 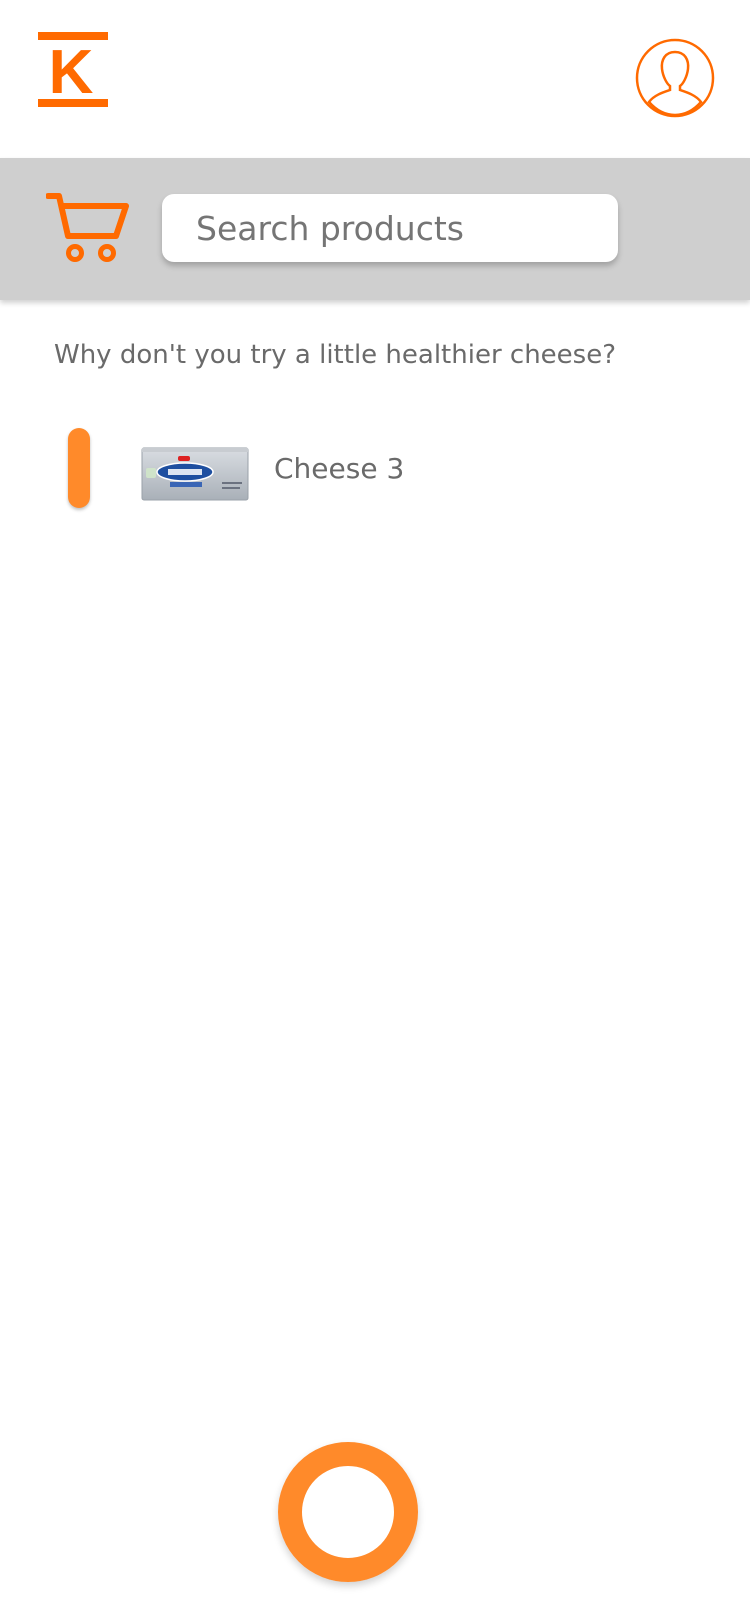 What do you see at coordinates (195, 474) in the screenshot?
I see `cream-cheese-package-image` at bounding box center [195, 474].